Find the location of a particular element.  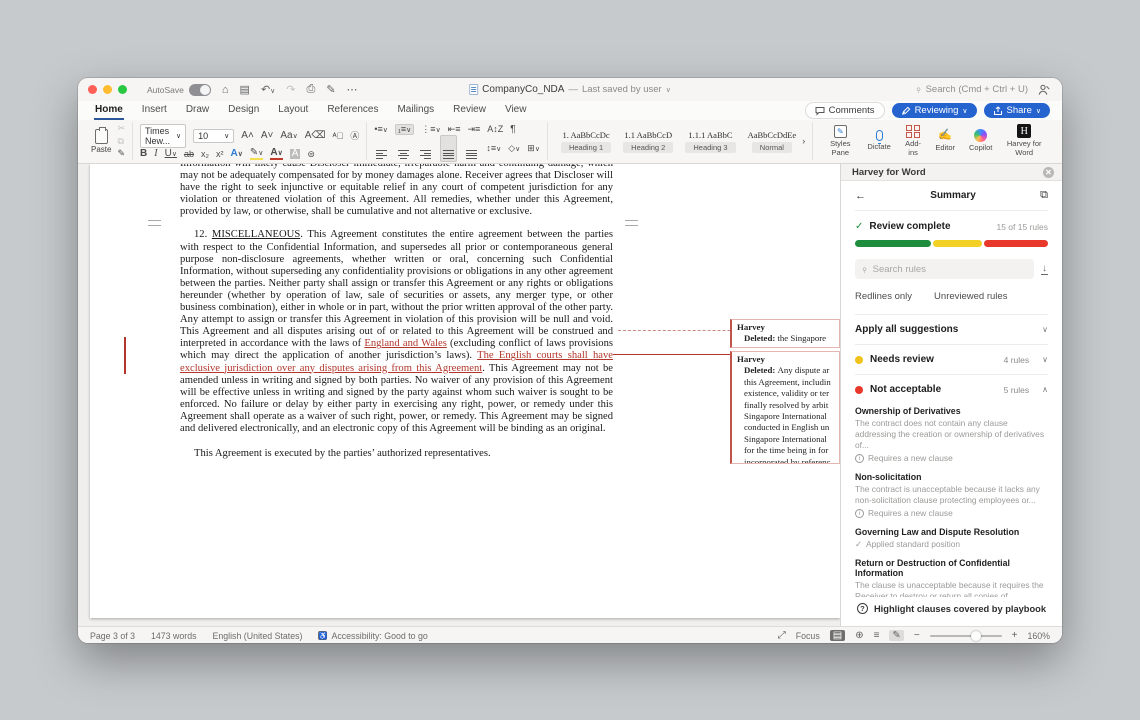

tab-layout: Layout is located at coordinates (293, 111).